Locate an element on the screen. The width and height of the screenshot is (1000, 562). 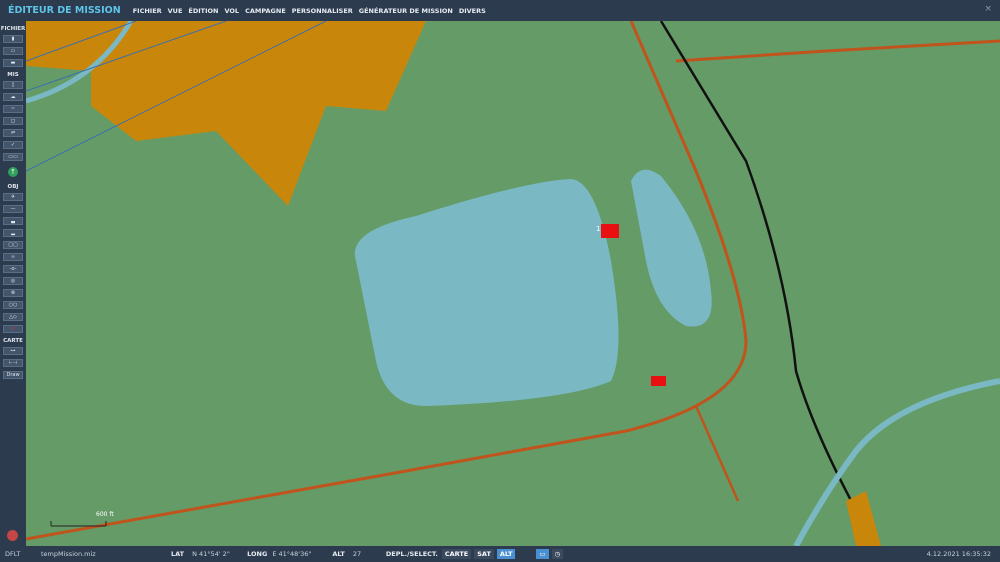
ship-button: ▂ is located at coordinates (13, 233).